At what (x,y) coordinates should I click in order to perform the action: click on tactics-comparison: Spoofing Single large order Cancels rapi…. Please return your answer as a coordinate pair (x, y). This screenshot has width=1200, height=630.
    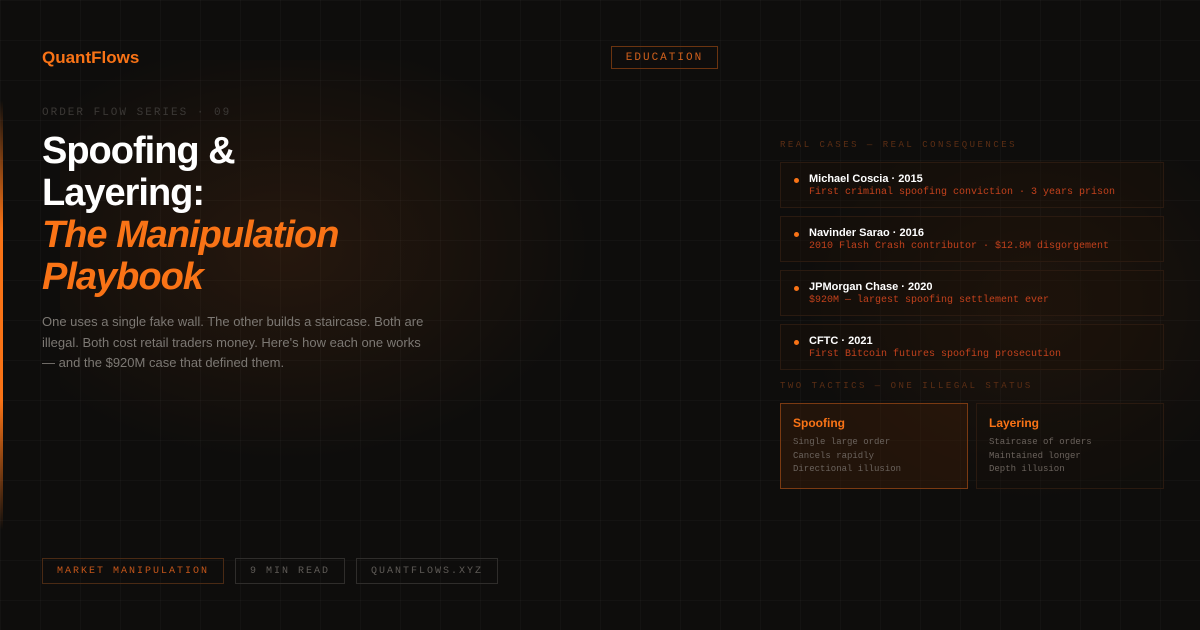
    Looking at the image, I should click on (972, 446).